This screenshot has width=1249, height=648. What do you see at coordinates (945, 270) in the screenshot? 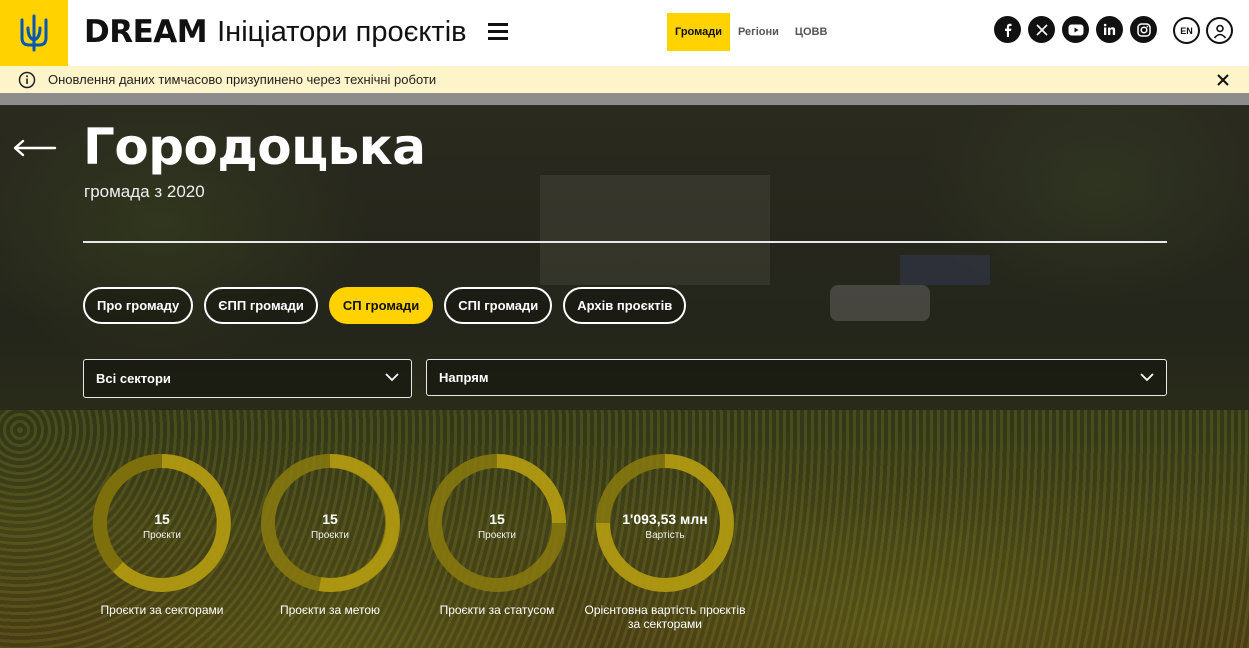
I see `background-photo-truck` at bounding box center [945, 270].